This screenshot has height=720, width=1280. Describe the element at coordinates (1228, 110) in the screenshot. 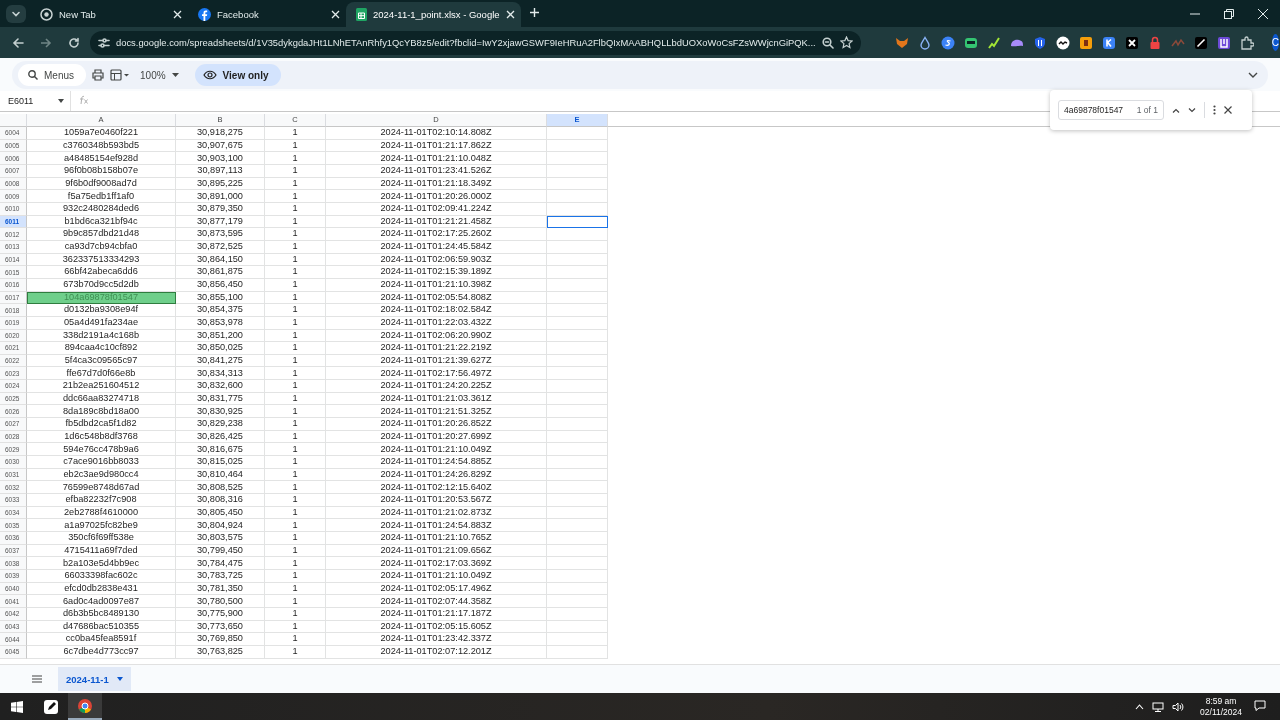

I see `close-icon` at that location.